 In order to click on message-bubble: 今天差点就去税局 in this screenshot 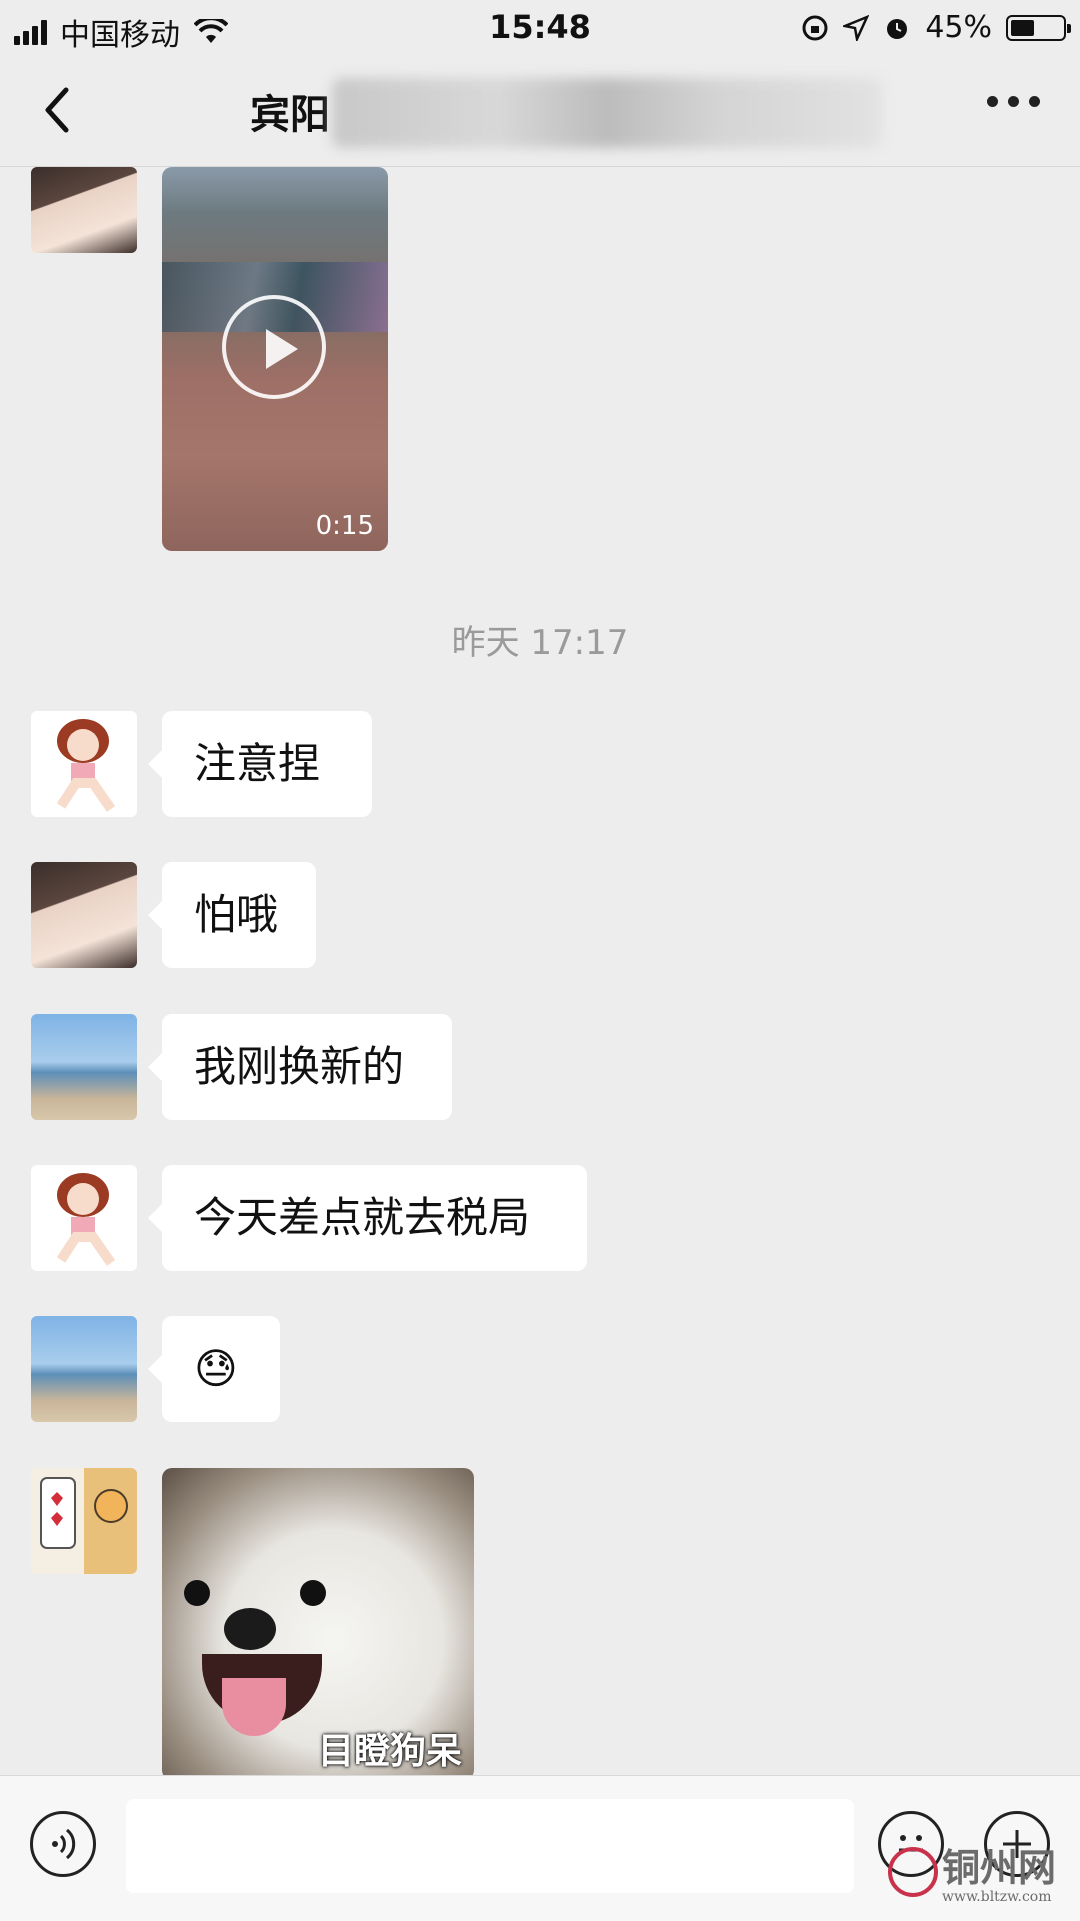, I will do `click(367, 1218)`.